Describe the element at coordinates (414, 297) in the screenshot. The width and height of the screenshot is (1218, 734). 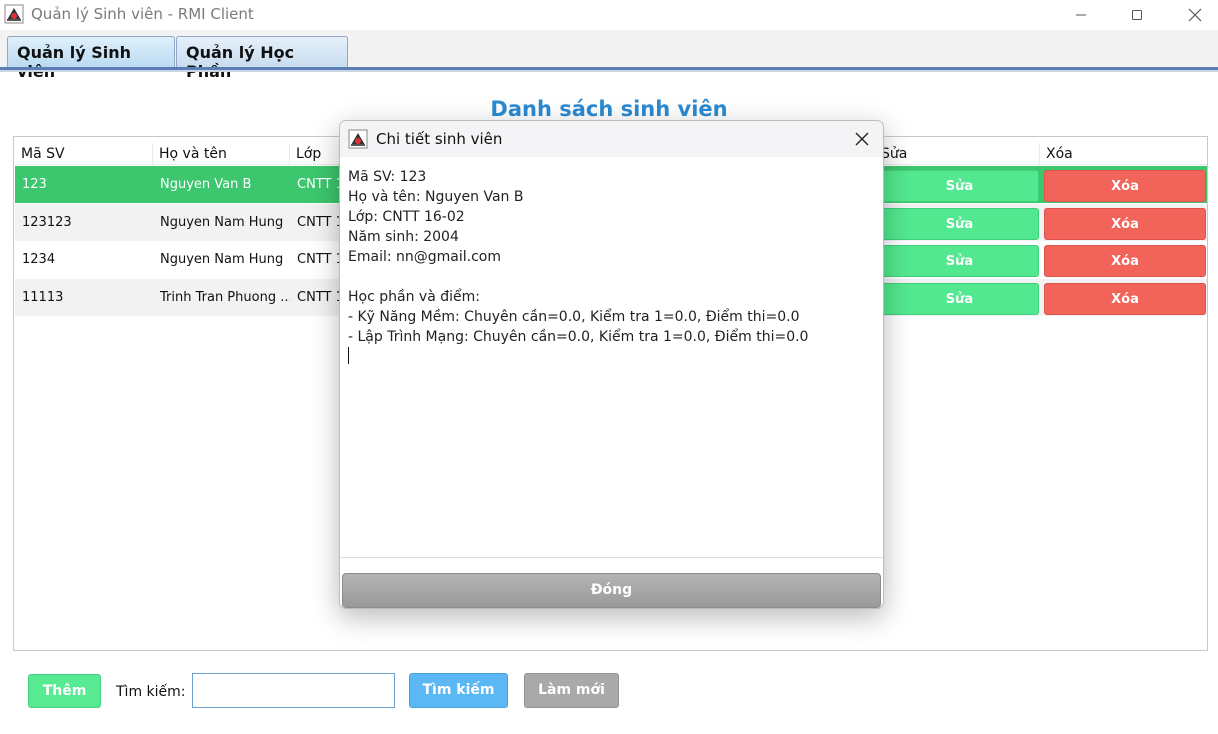
I see `detail-line: Học phần và điểm:` at that location.